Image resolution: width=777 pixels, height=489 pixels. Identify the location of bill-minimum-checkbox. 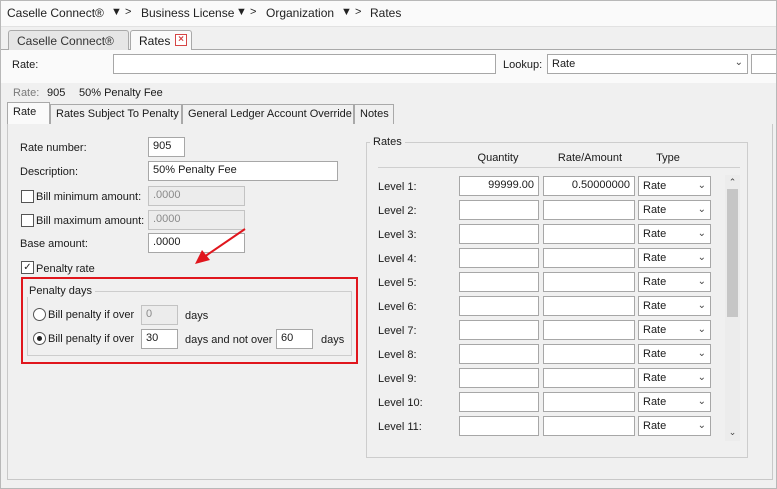
(27, 196).